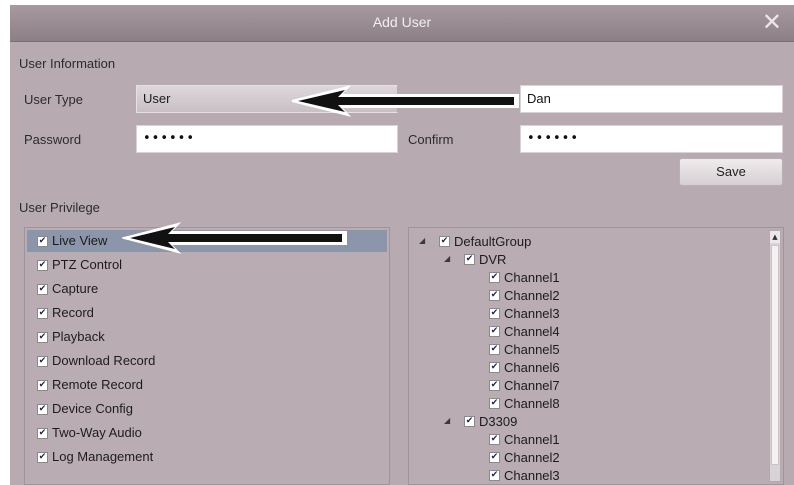 The height and width of the screenshot is (485, 794). I want to click on tree-item-label: D3309, so click(498, 421).